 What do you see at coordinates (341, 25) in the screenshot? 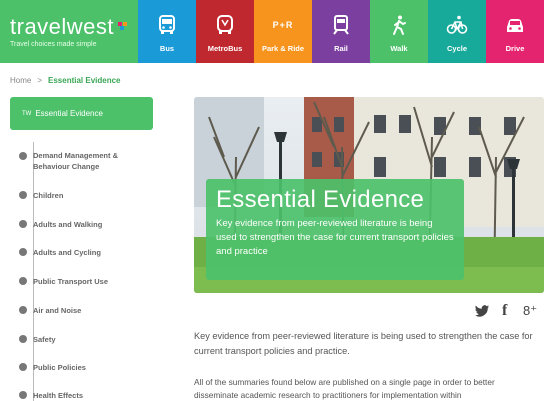
I see `train-icon` at bounding box center [341, 25].